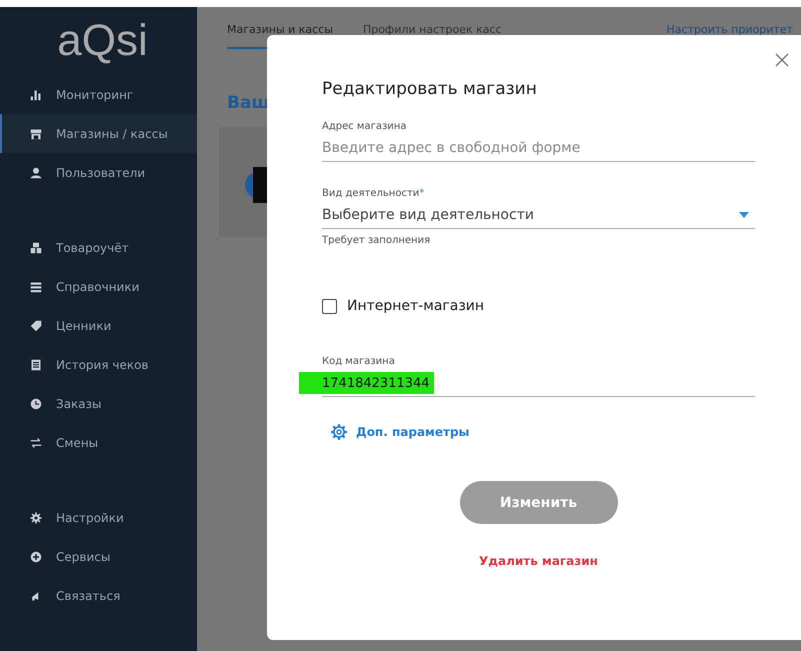  What do you see at coordinates (102, 365) in the screenshot?
I see `sidebar-item-label: История чеков` at bounding box center [102, 365].